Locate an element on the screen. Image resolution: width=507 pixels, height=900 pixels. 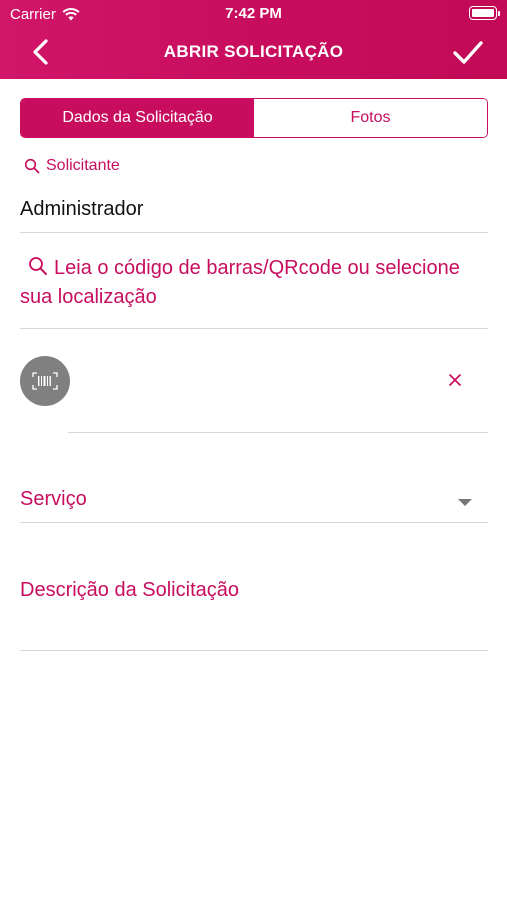
clear-location-button is located at coordinates (455, 380).